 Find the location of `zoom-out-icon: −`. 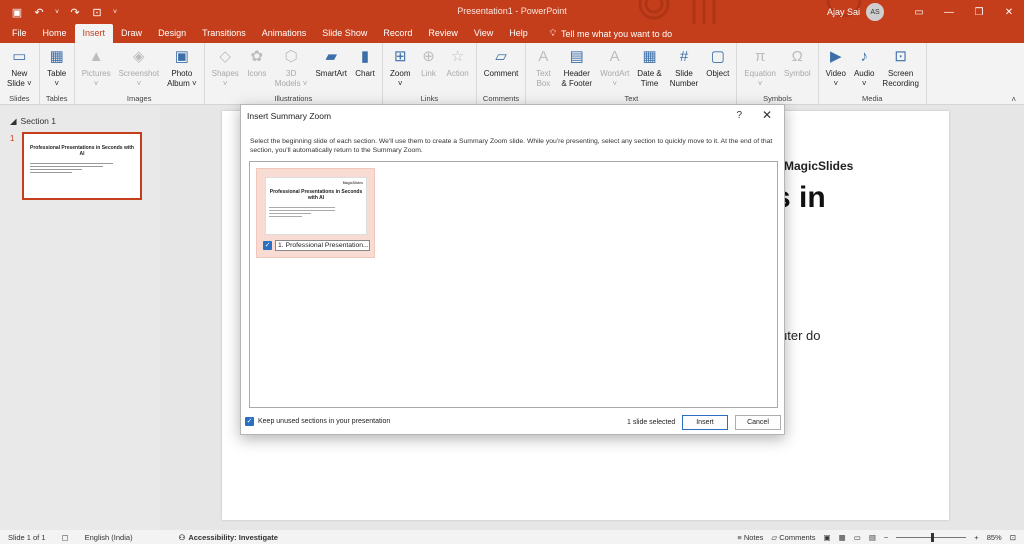

zoom-out-icon: − is located at coordinates (886, 537).